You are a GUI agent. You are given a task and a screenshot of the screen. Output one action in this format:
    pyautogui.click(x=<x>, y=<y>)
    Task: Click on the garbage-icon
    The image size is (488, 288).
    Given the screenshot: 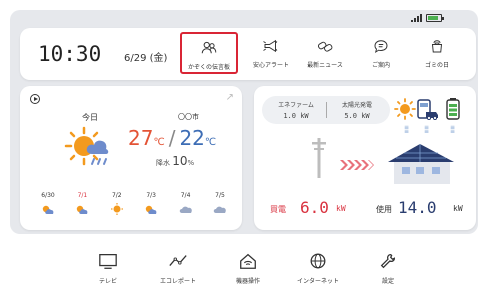 What is the action you would take?
    pyautogui.click(x=437, y=46)
    